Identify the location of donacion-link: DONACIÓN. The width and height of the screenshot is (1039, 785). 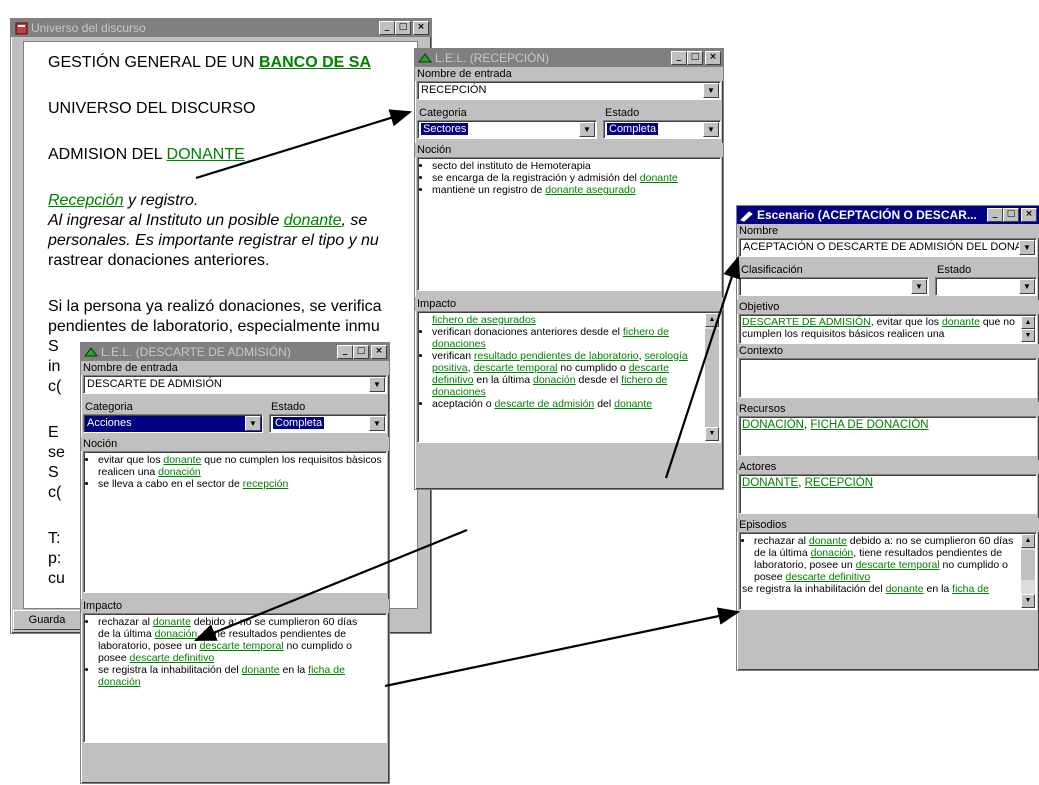
(773, 425).